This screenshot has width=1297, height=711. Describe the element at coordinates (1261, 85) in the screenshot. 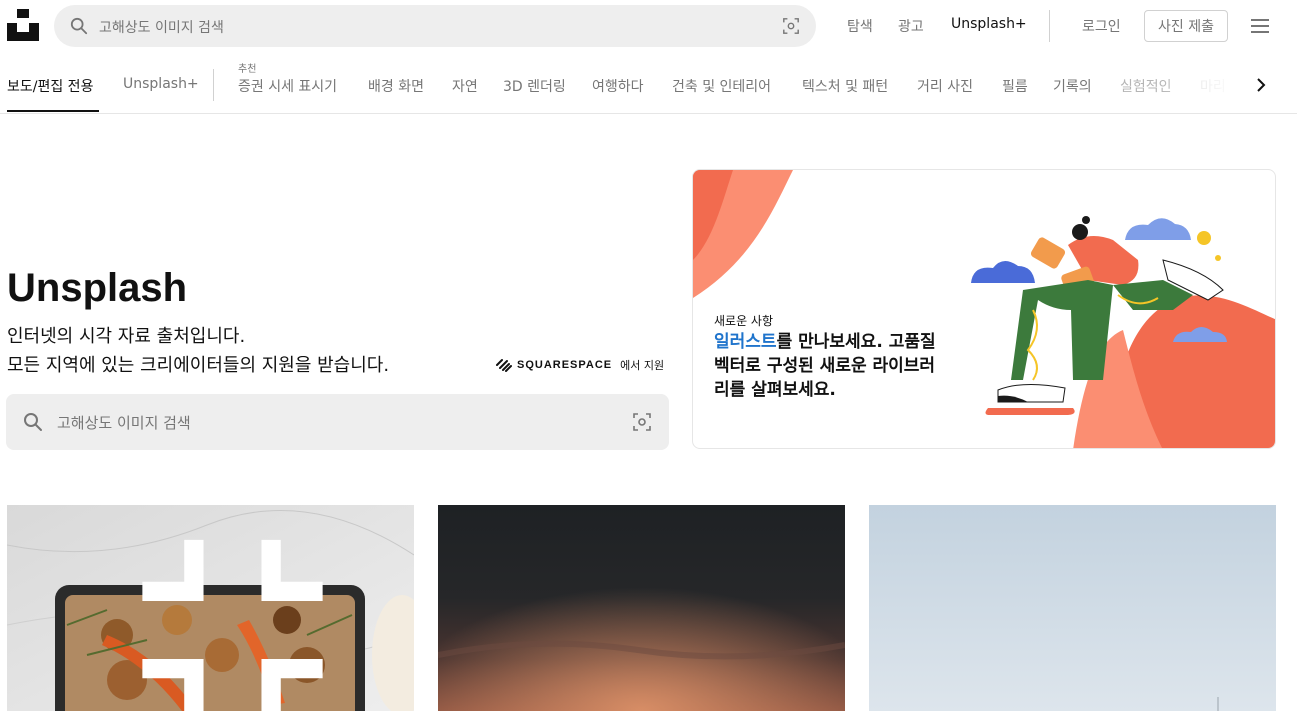

I see `chevron-right-icon` at that location.